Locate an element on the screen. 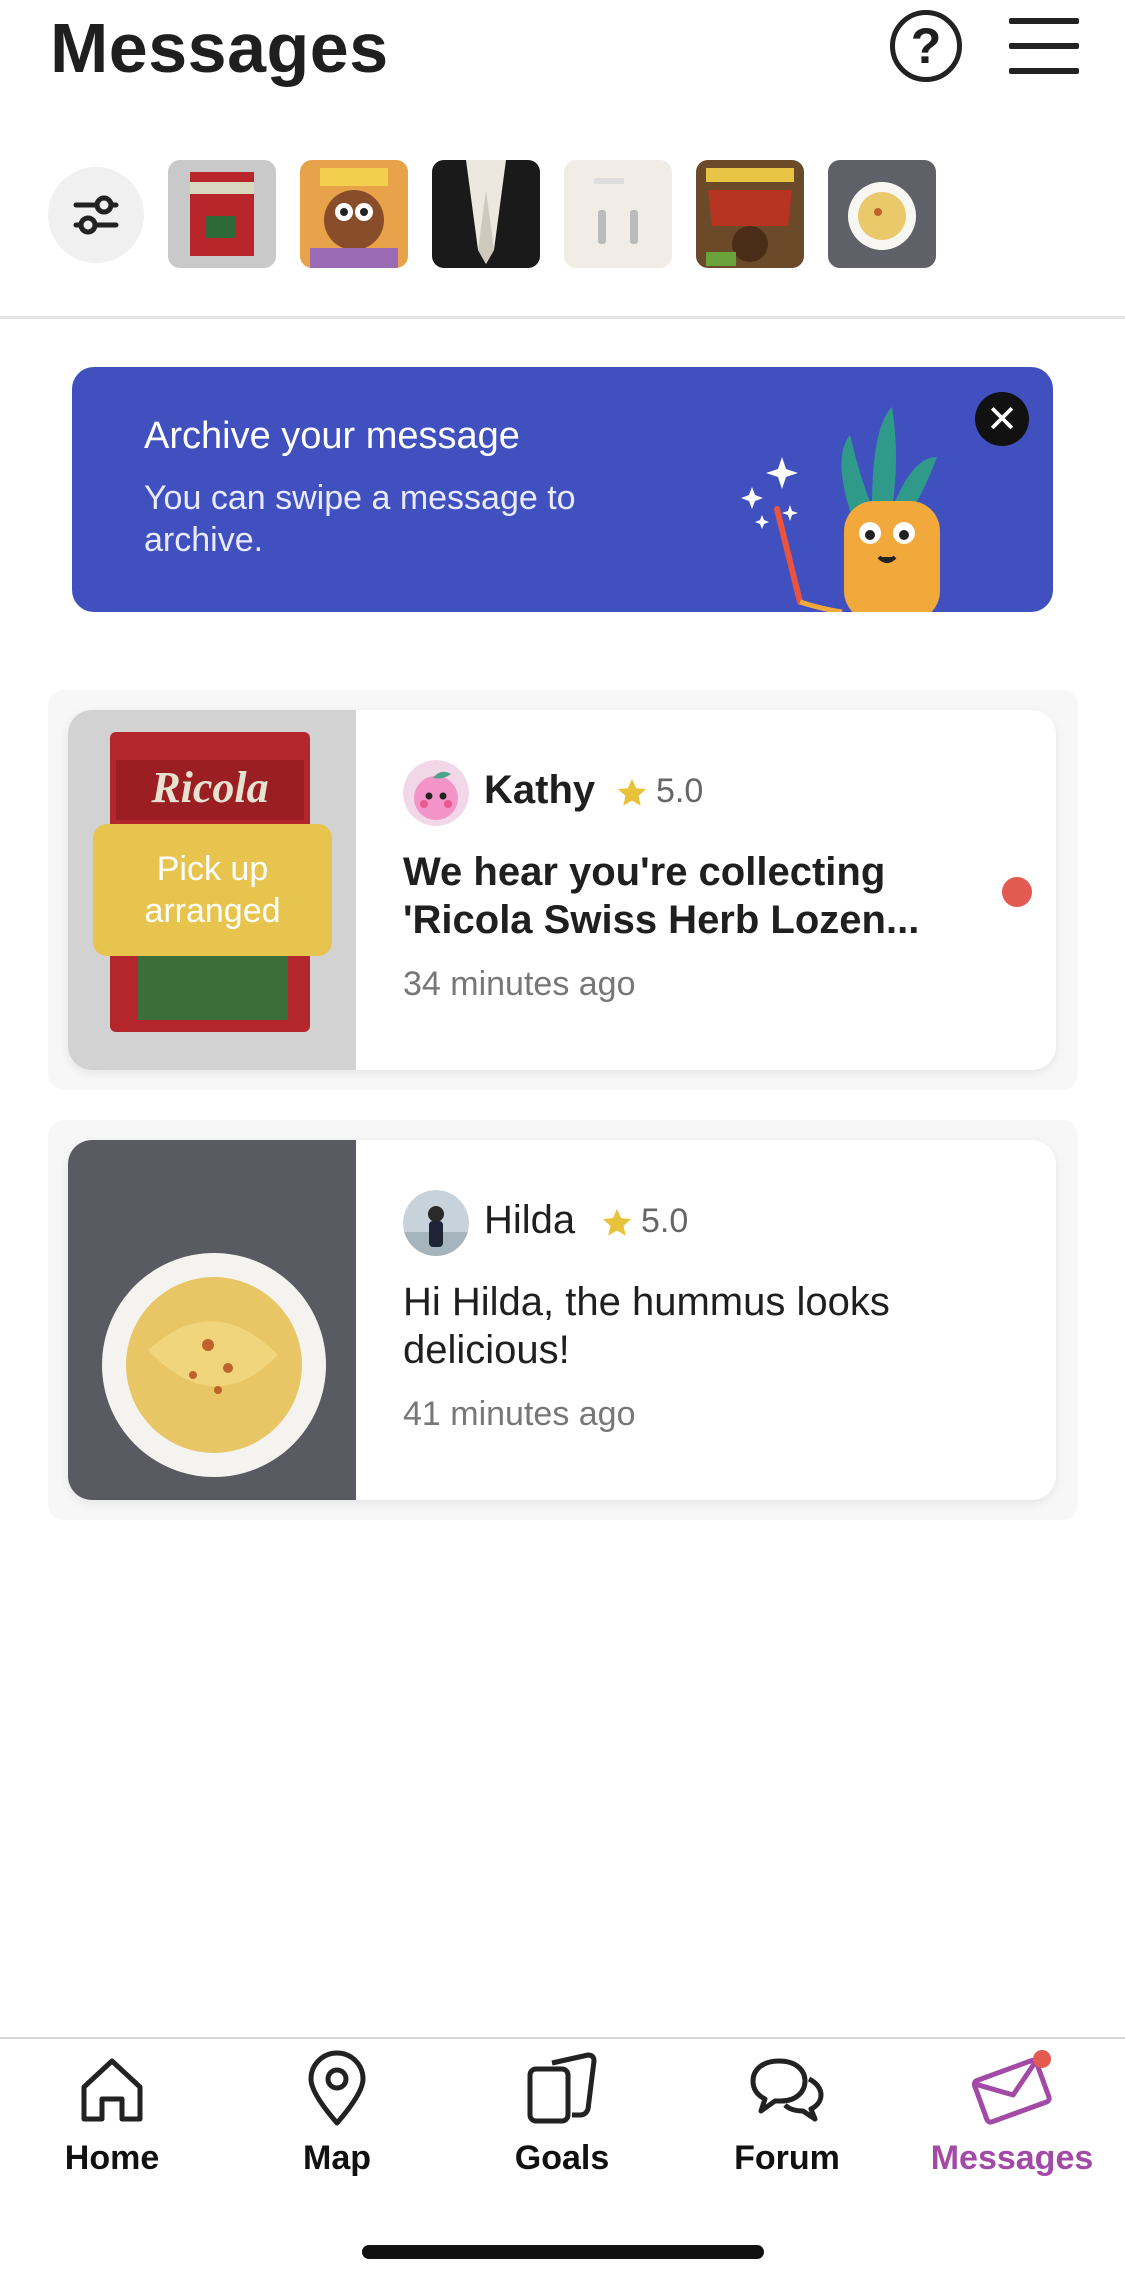 This screenshot has height=2286, width=1125. filter-thumb-hummus is located at coordinates (882, 214).